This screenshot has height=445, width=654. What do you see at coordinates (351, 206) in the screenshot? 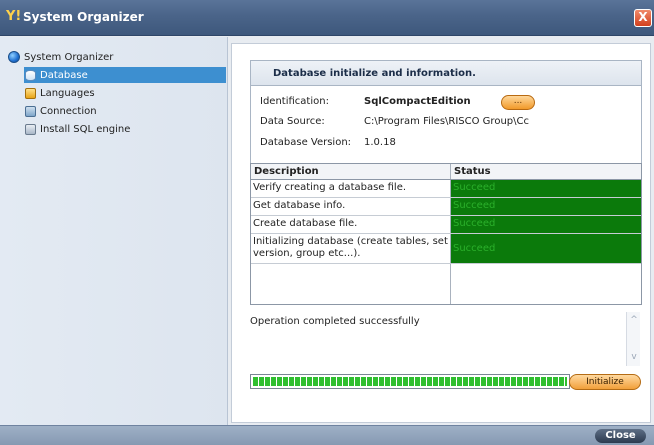
I see `row-description: Get database info.` at bounding box center [351, 206].